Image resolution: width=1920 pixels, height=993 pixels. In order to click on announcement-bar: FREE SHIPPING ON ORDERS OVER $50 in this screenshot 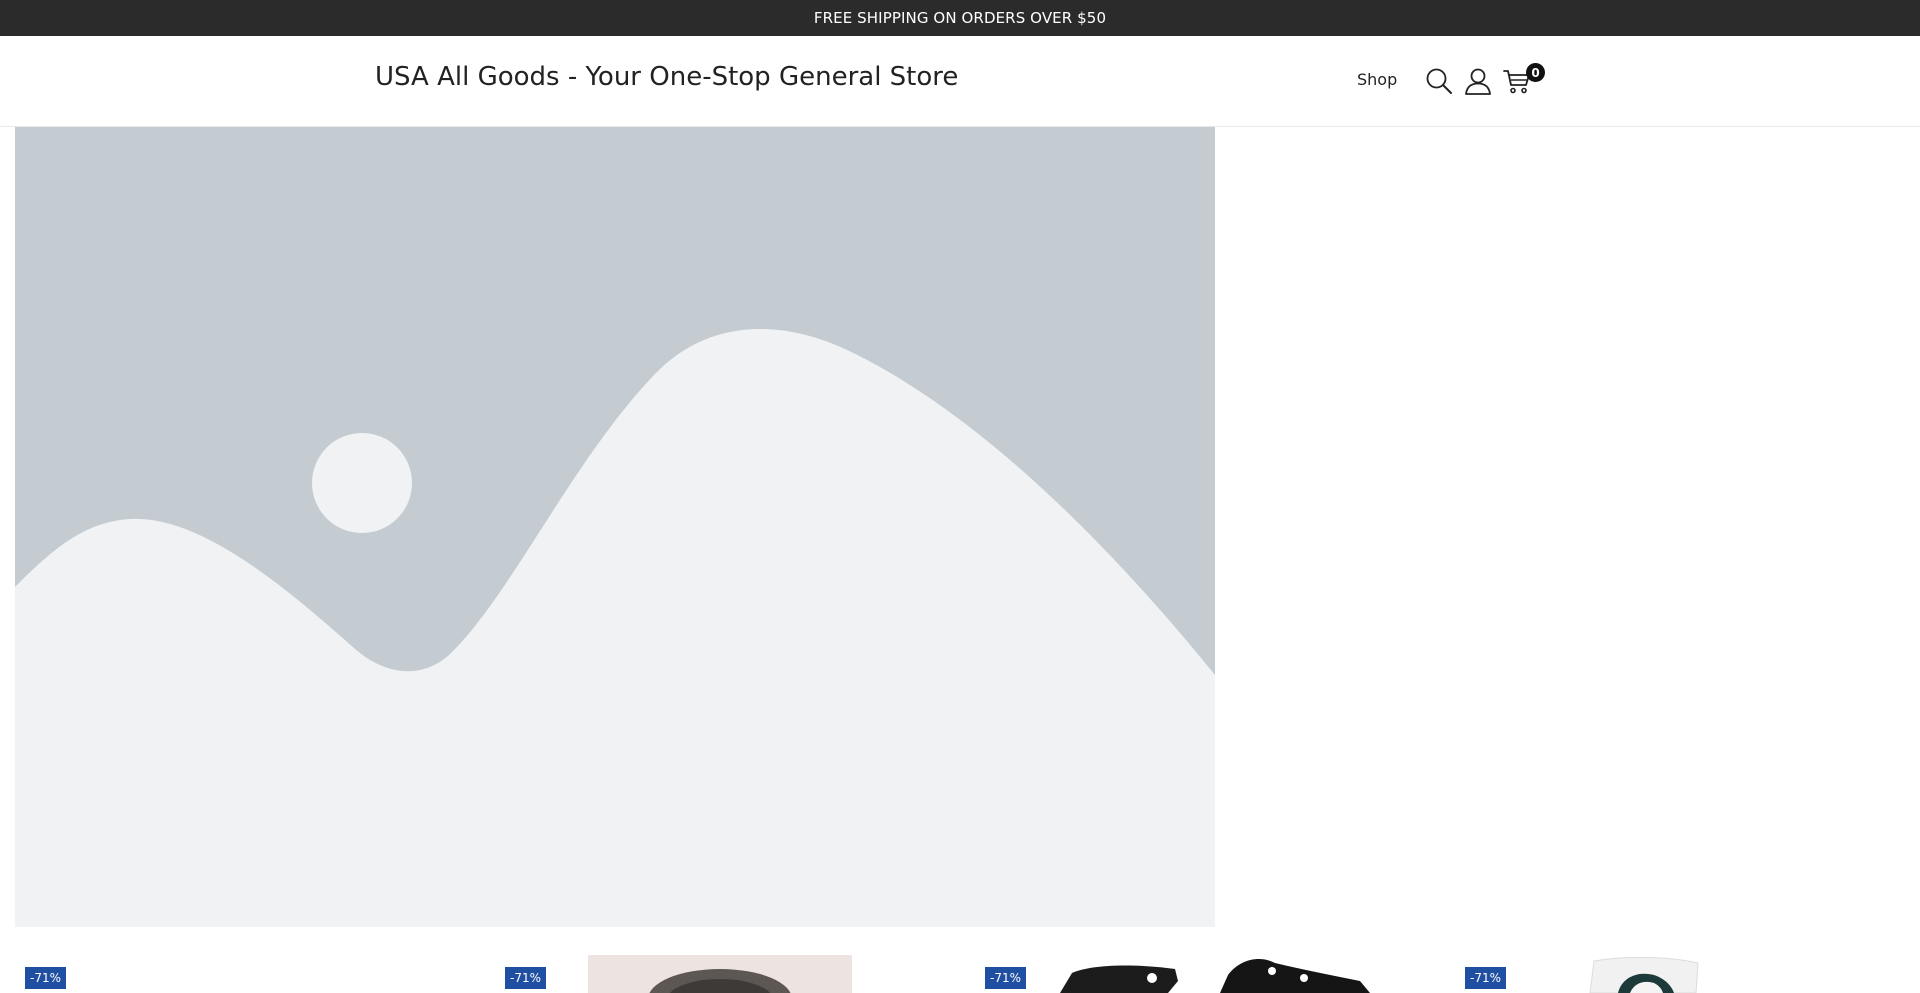, I will do `click(960, 18)`.